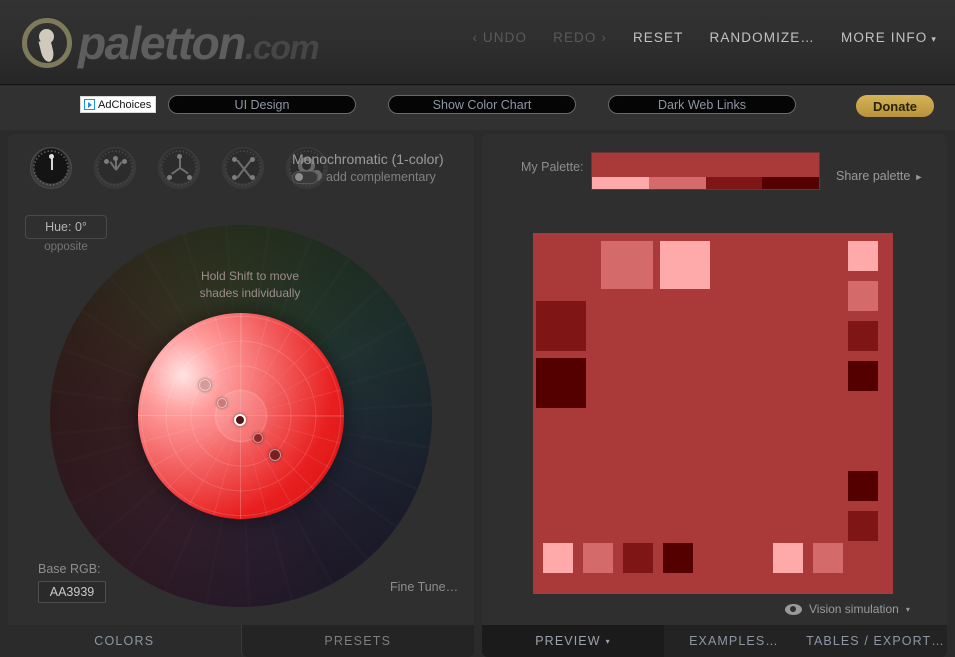 The width and height of the screenshot is (955, 657). Describe the element at coordinates (854, 609) in the screenshot. I see `vision-simulation-label: Vision simulation` at that location.